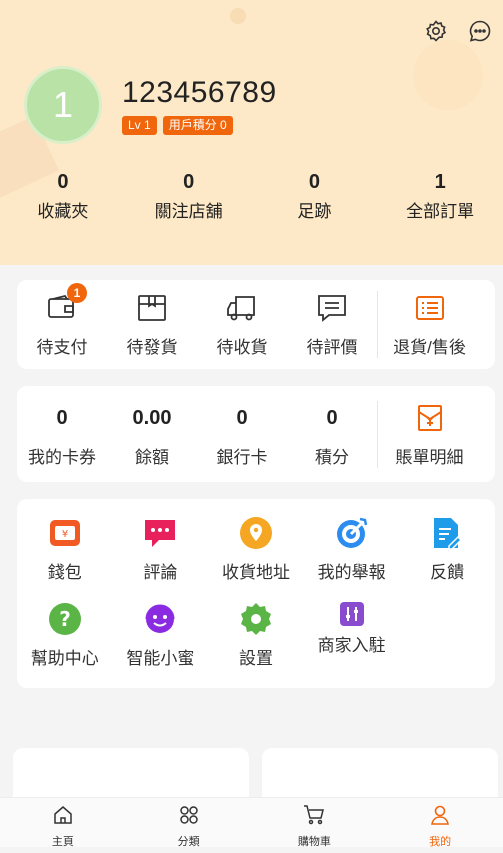  What do you see at coordinates (255, 658) in the screenshot?
I see `service-label: 設置` at bounding box center [255, 658].